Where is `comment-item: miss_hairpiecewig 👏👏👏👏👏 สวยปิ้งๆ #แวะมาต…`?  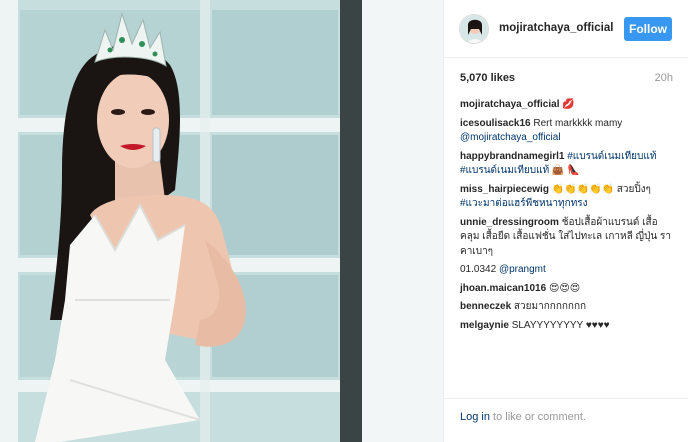
comment-item: miss_hairpiecewig 👏👏👏👏👏 สวยปิ้งๆ #แวะมาต… is located at coordinates (568, 197).